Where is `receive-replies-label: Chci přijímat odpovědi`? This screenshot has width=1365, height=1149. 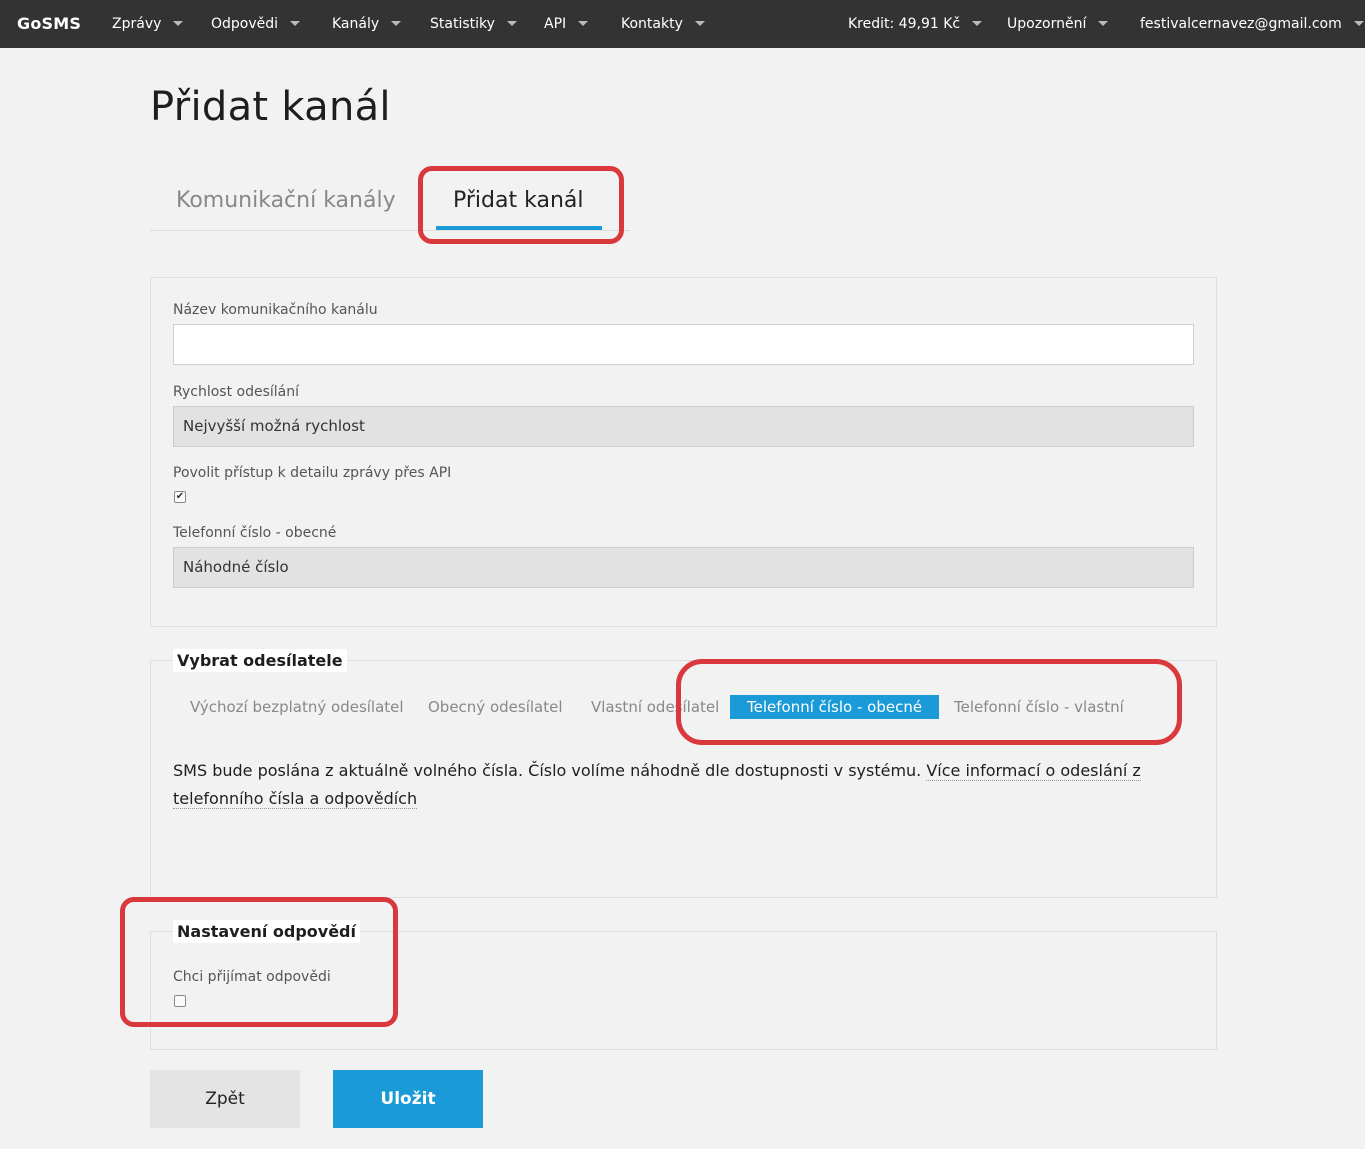
receive-replies-label: Chci přijímat odpovědi is located at coordinates (252, 977).